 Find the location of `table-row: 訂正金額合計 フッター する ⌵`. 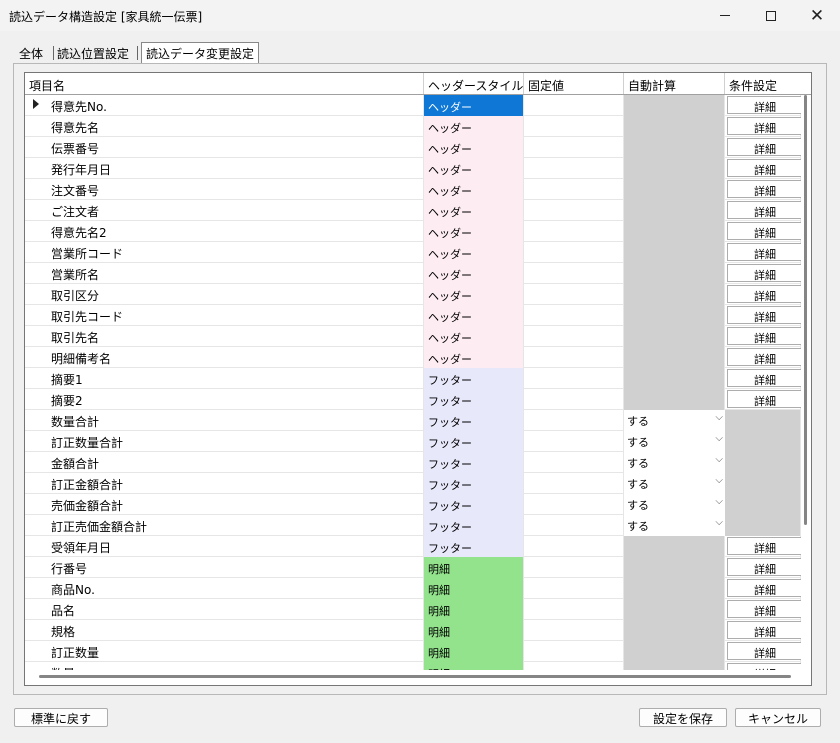

table-row: 訂正金額合計 フッター する ⌵ is located at coordinates (413, 483).